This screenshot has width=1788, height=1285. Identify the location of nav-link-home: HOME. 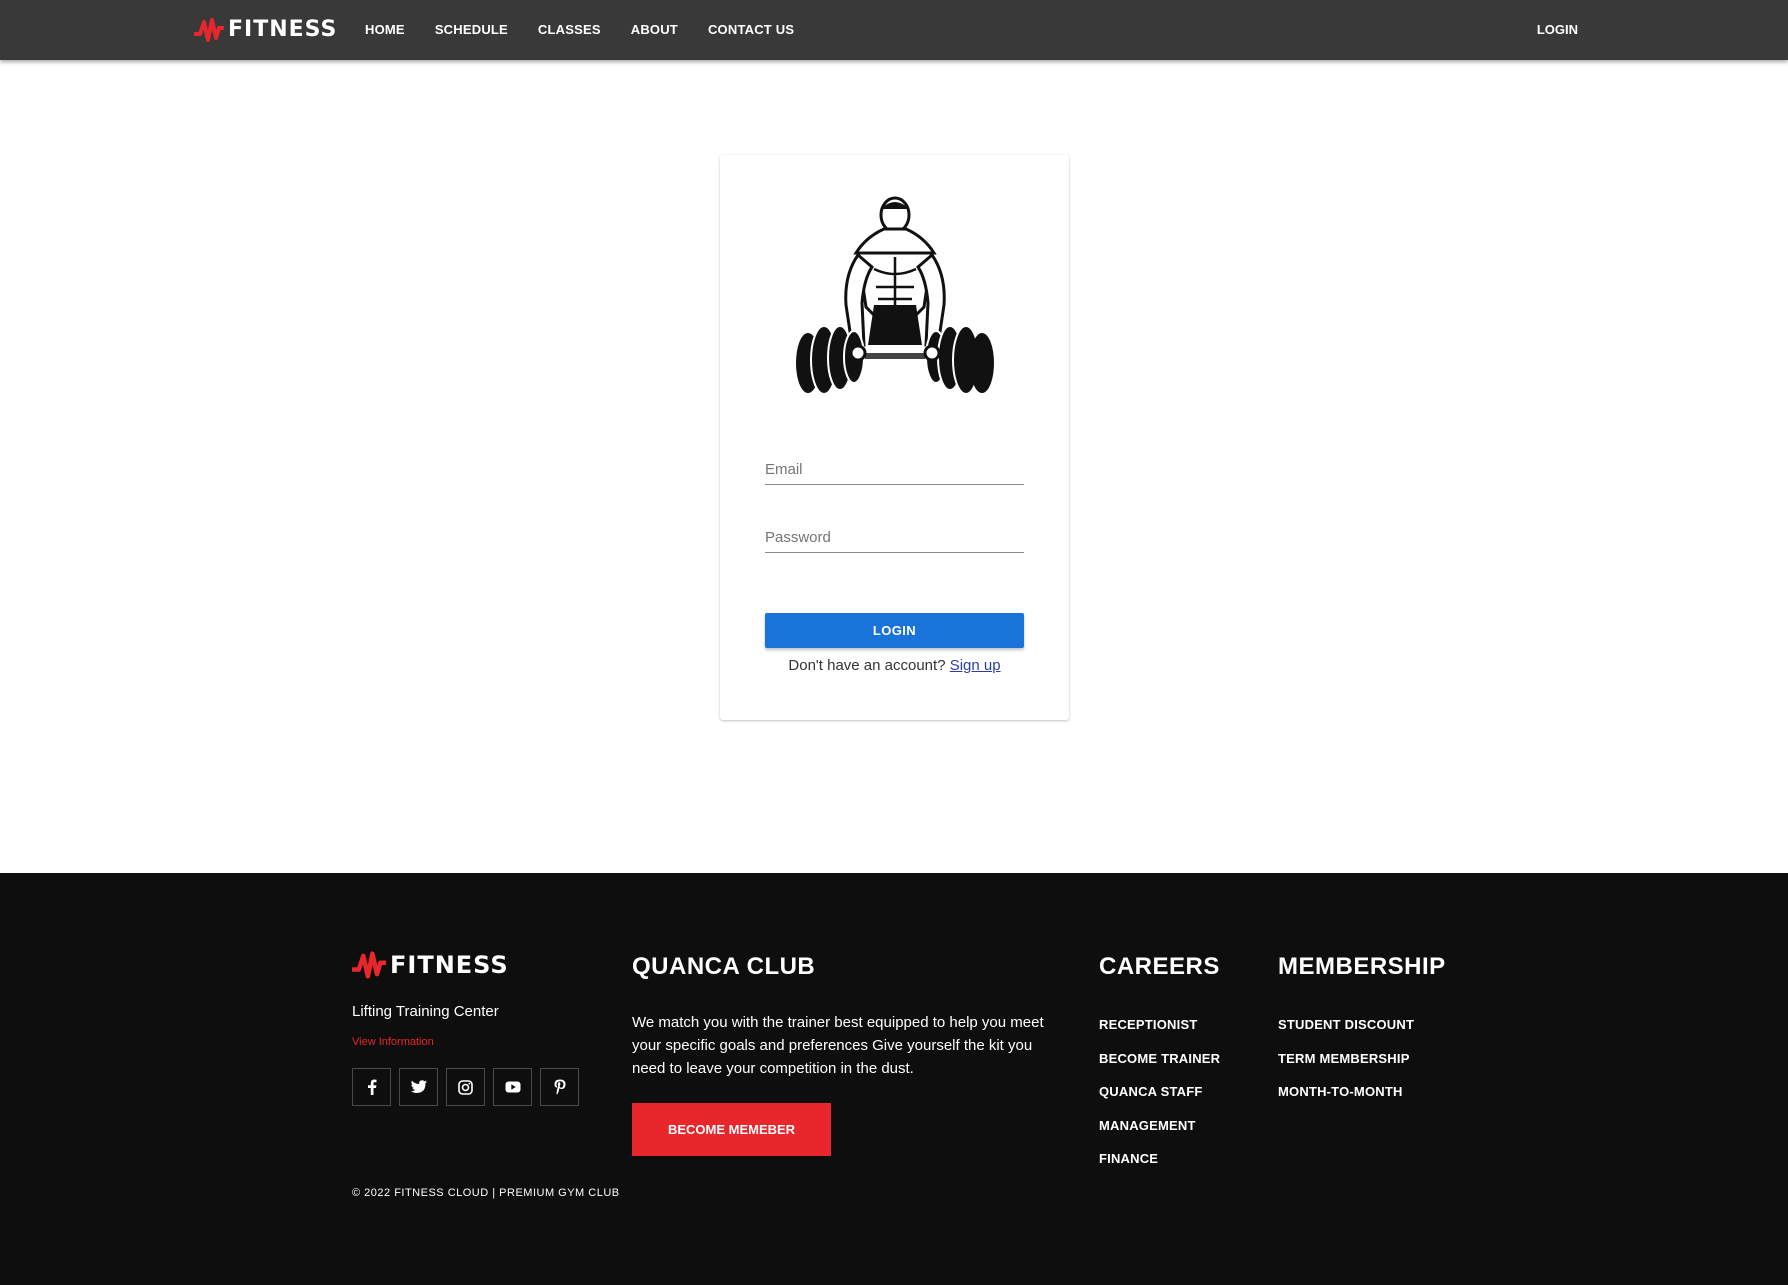
(385, 29).